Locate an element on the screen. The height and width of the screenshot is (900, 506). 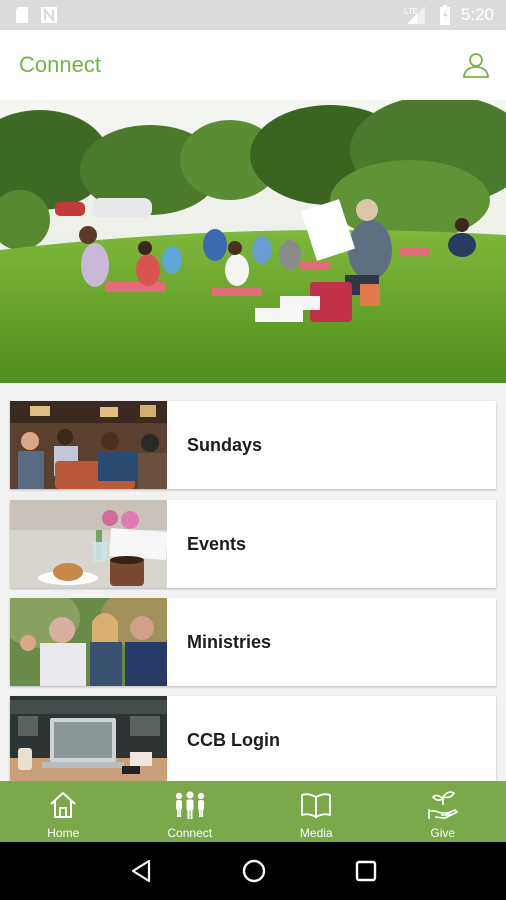
bottom-tab-bar: Home Connect Media Give is located at coordinates (253, 811).